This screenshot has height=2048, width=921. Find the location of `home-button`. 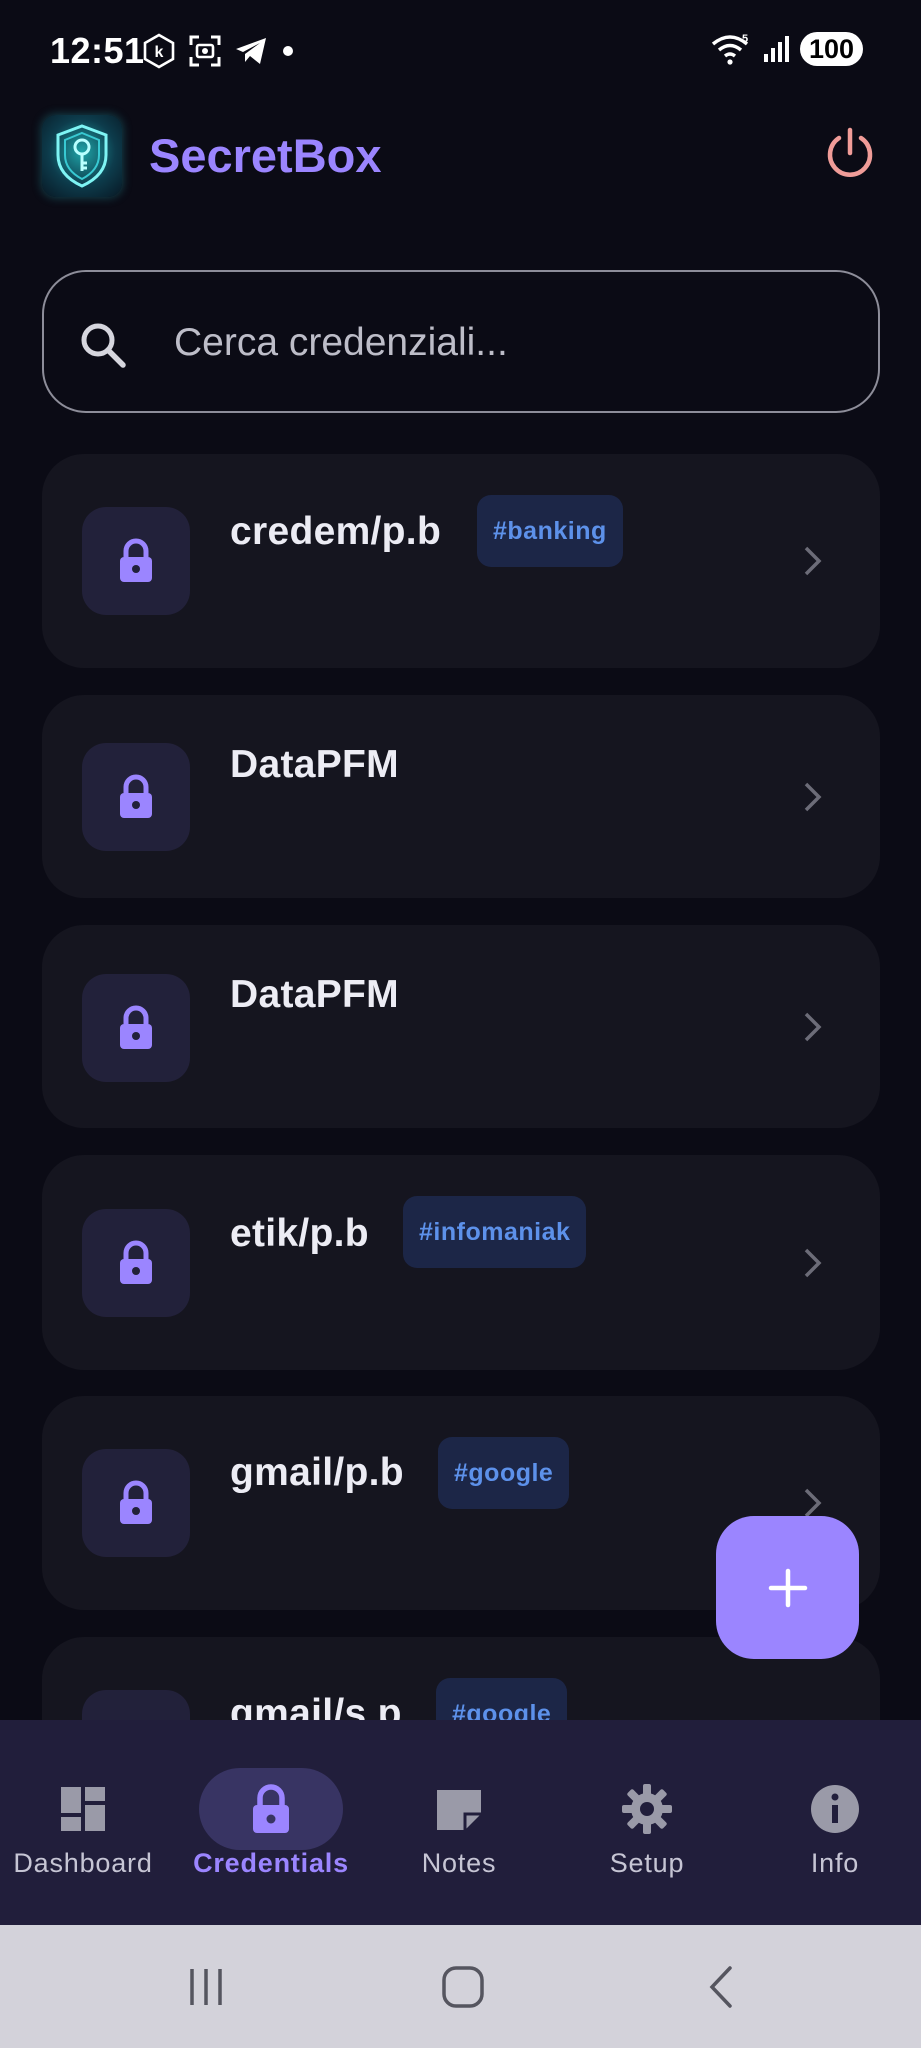

home-button is located at coordinates (463, 1986).